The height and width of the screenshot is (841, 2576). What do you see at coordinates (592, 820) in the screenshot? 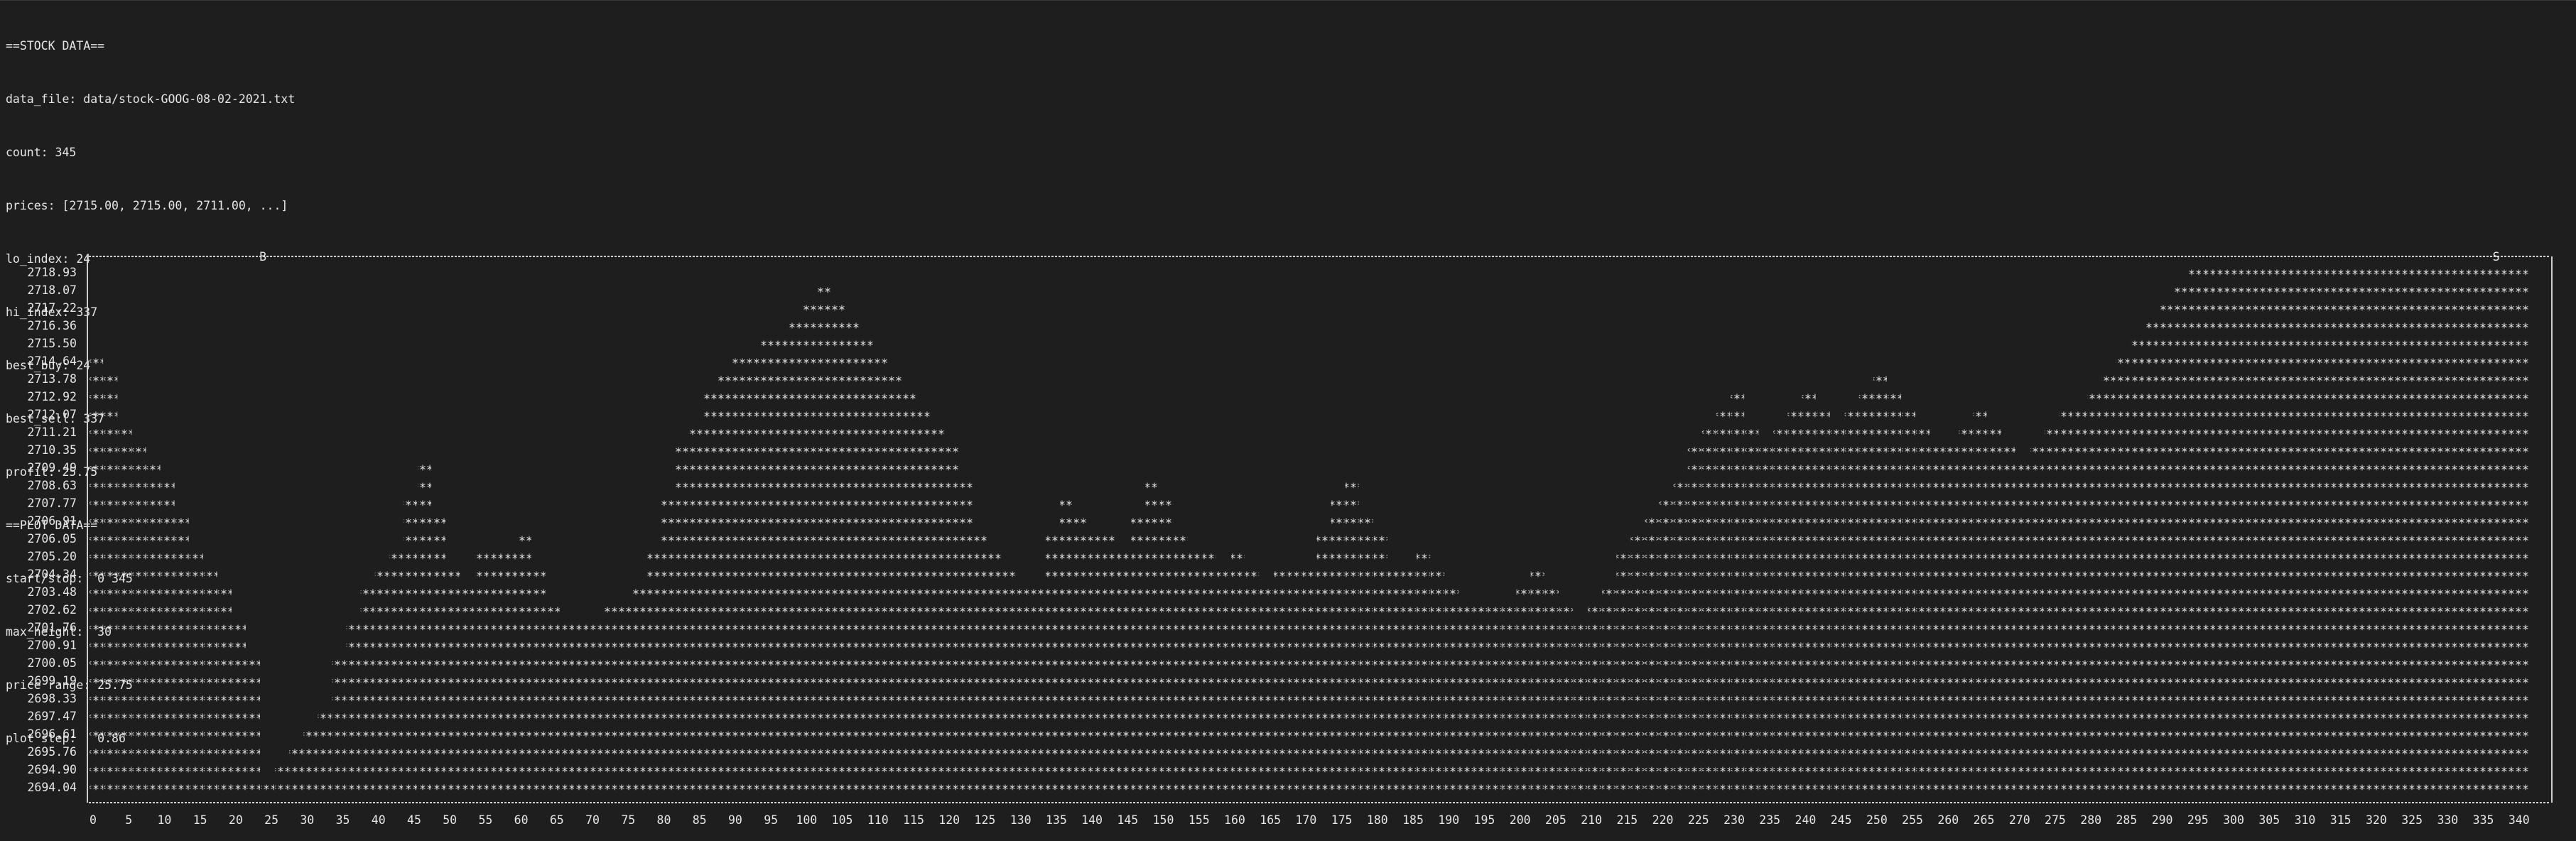
I see `x-tick-label: 70` at bounding box center [592, 820].